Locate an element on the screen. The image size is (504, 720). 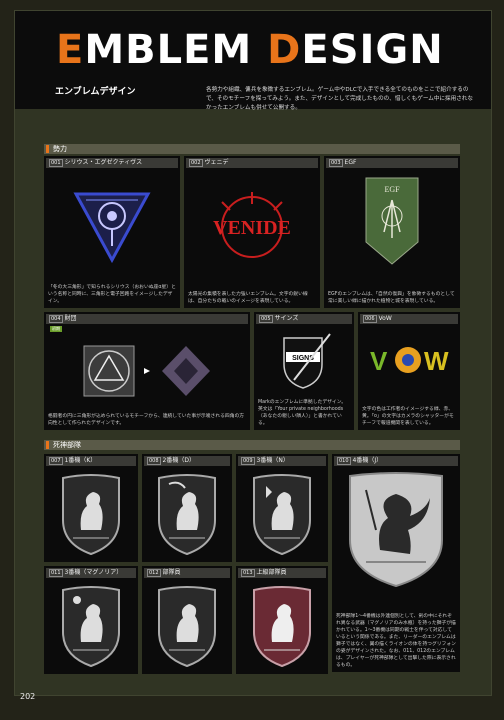
card-header: 001 シリウス・エグゼクティヴス is located at coordinates (112, 163).